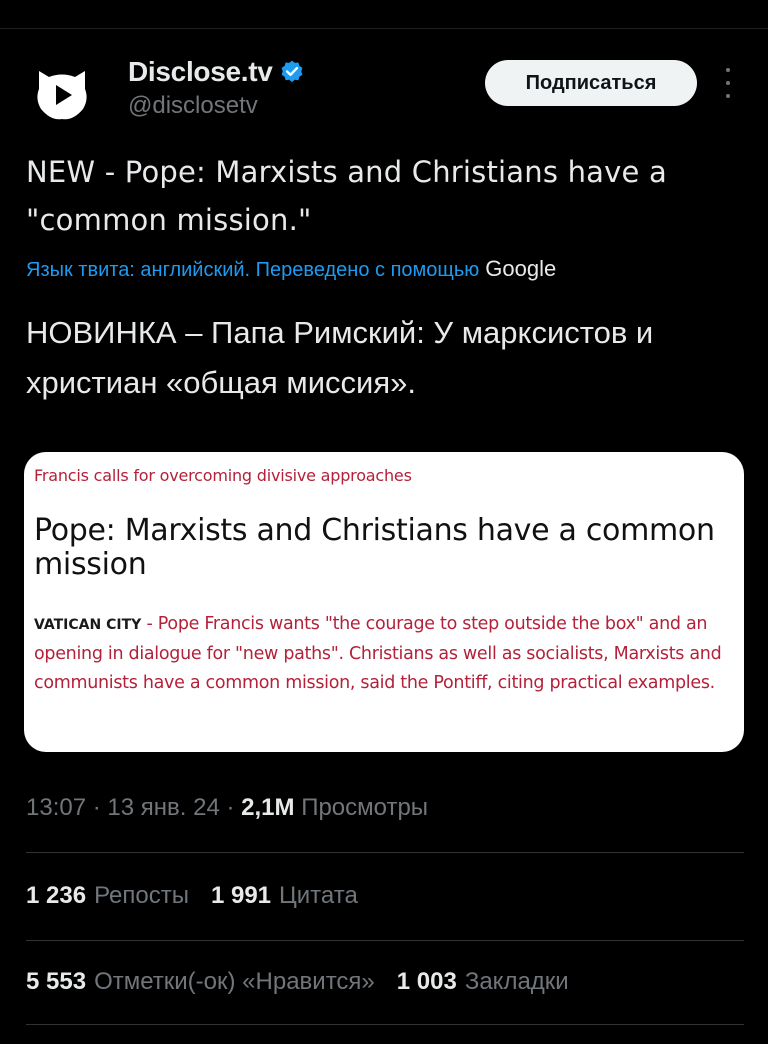  Describe the element at coordinates (234, 981) in the screenshot. I see `likes-label: Отметки(-ок) «Нравится»` at that location.